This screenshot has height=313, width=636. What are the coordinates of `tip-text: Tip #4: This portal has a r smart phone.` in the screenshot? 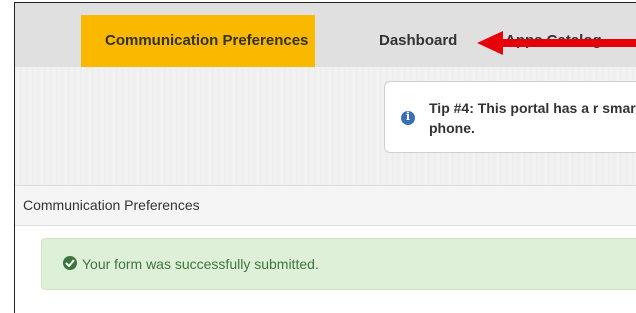 It's located at (532, 118).